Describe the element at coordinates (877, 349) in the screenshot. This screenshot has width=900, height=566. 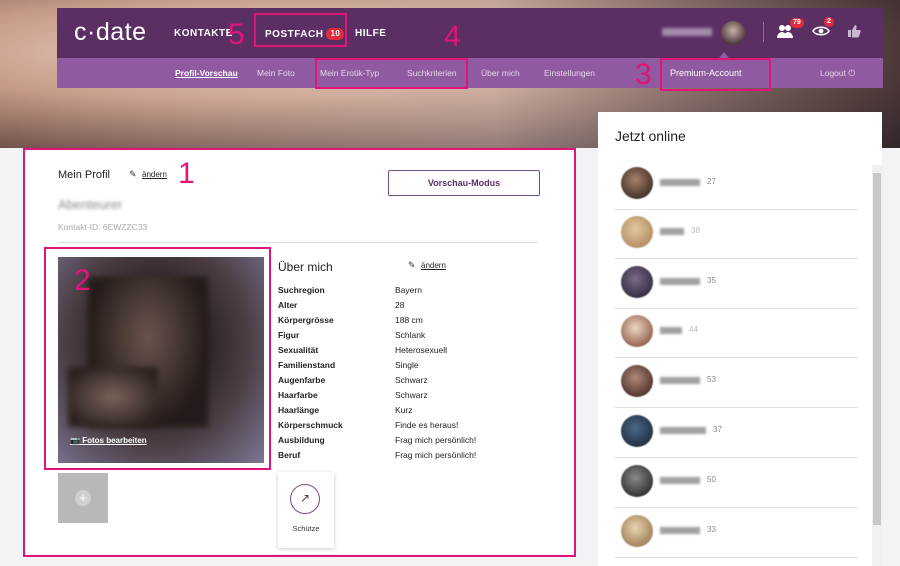
I see `scrollbar-thumb` at that location.